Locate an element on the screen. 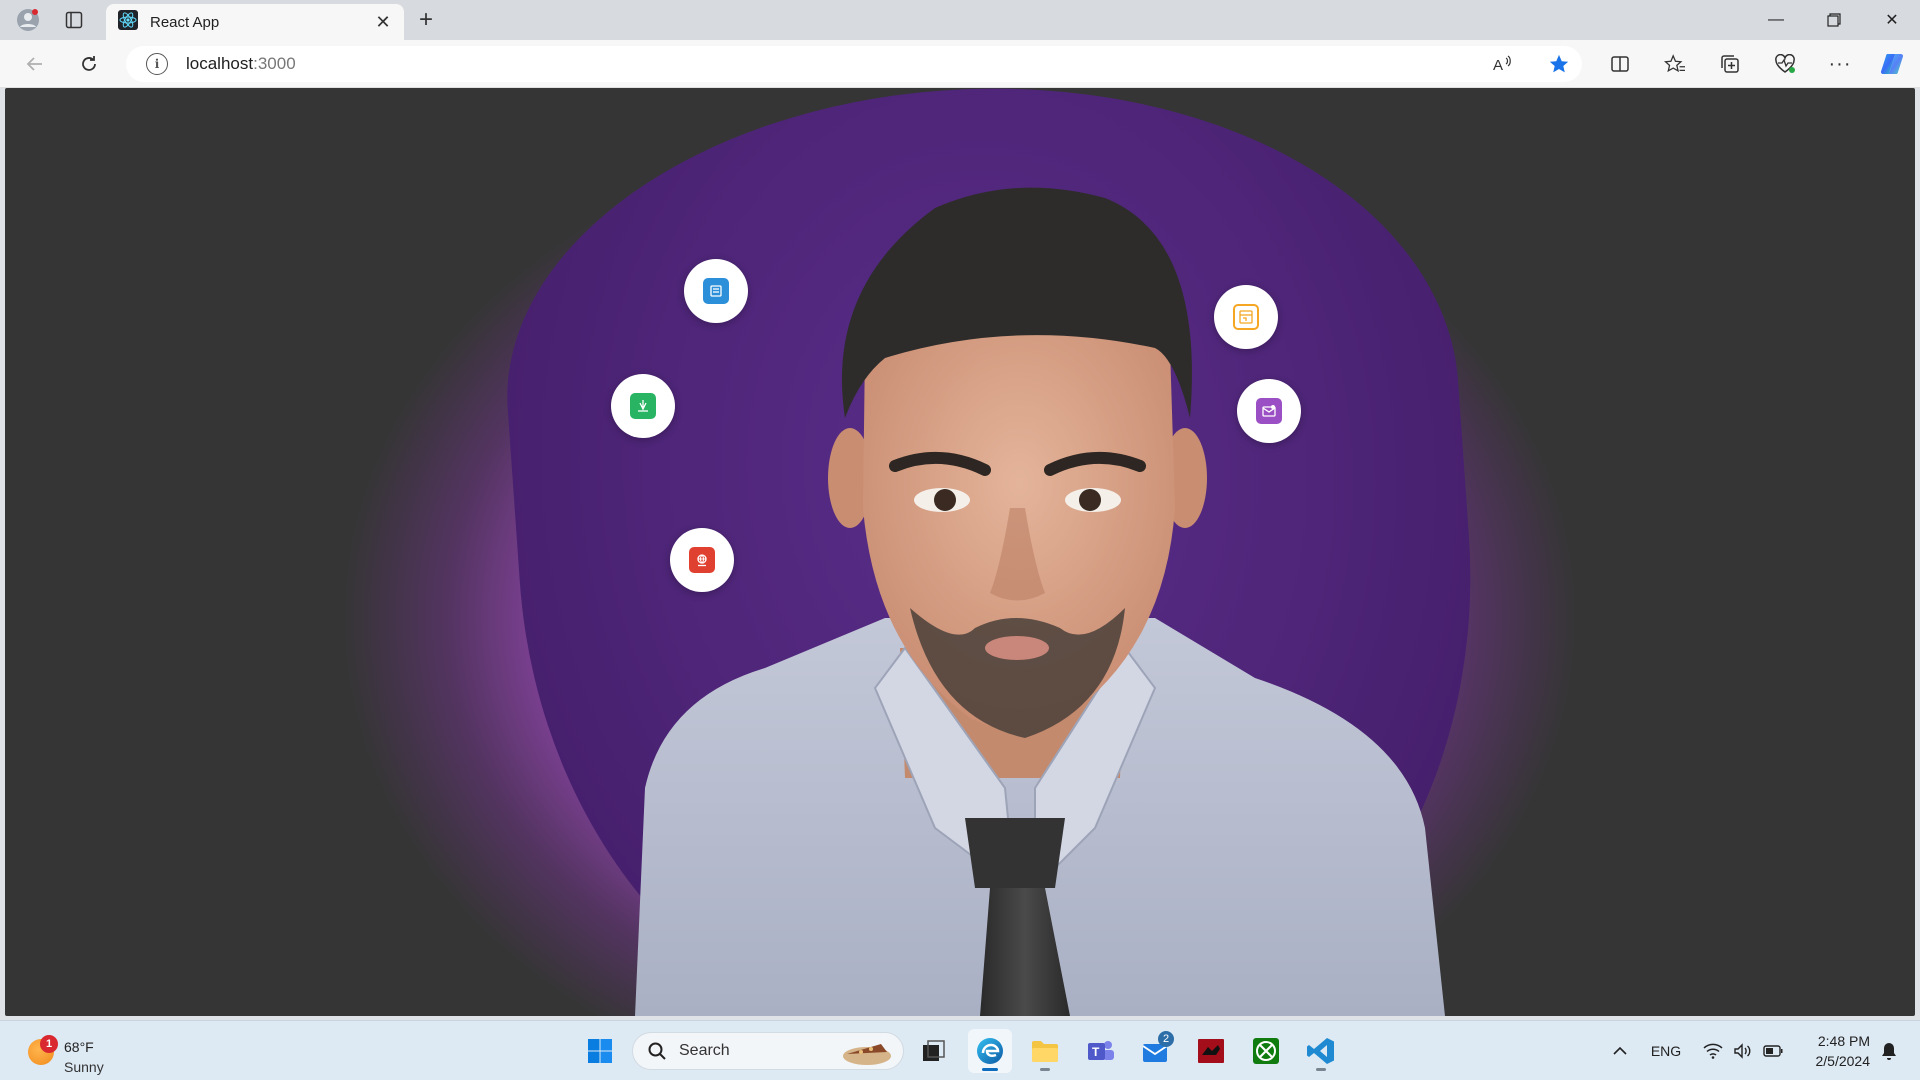 The width and height of the screenshot is (1920, 1080). close-tab-icon: ✕ is located at coordinates (383, 22).